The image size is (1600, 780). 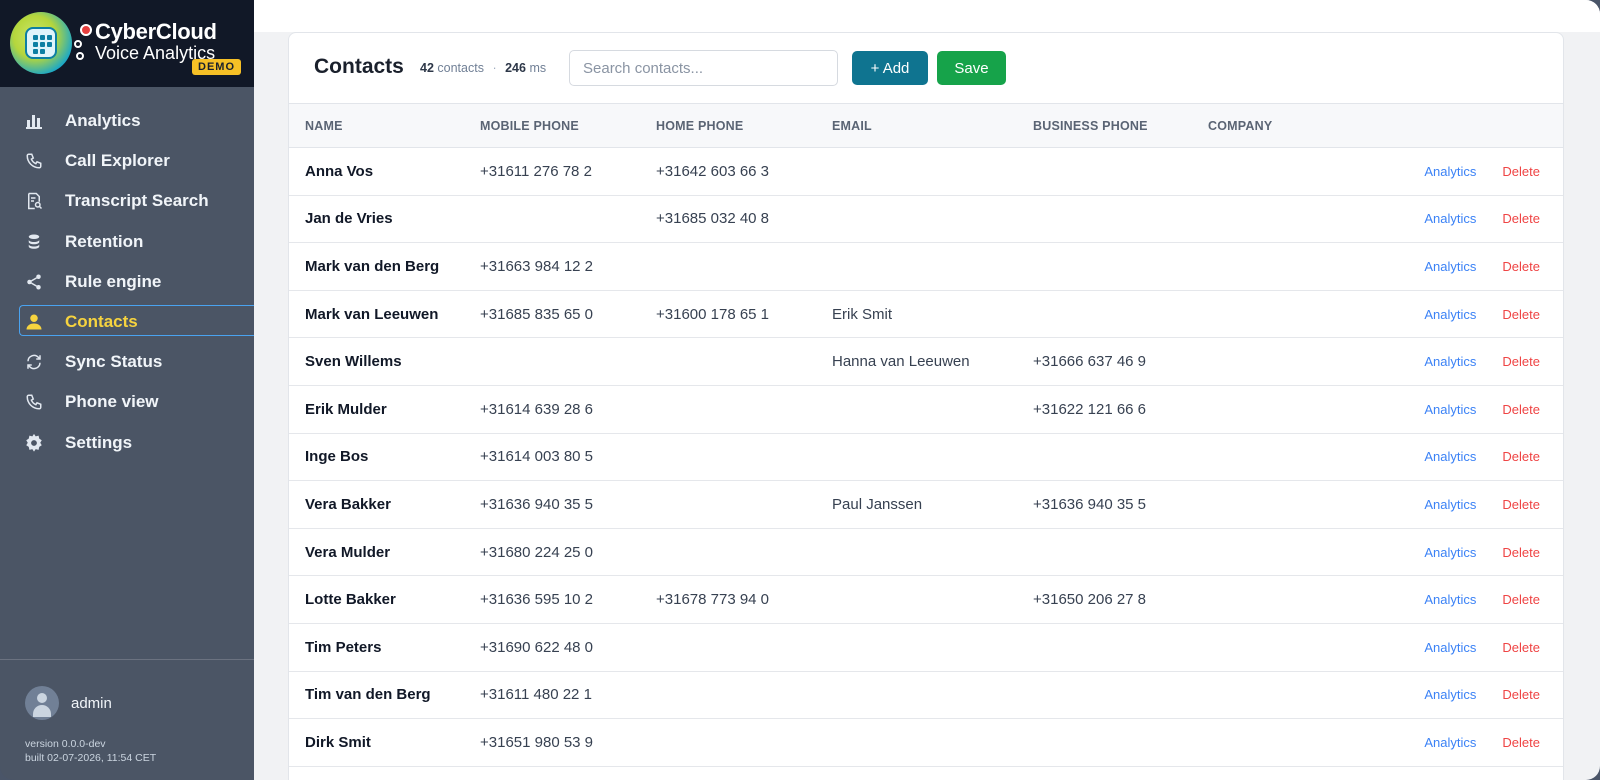 I want to click on avatar, so click(x=42, y=703).